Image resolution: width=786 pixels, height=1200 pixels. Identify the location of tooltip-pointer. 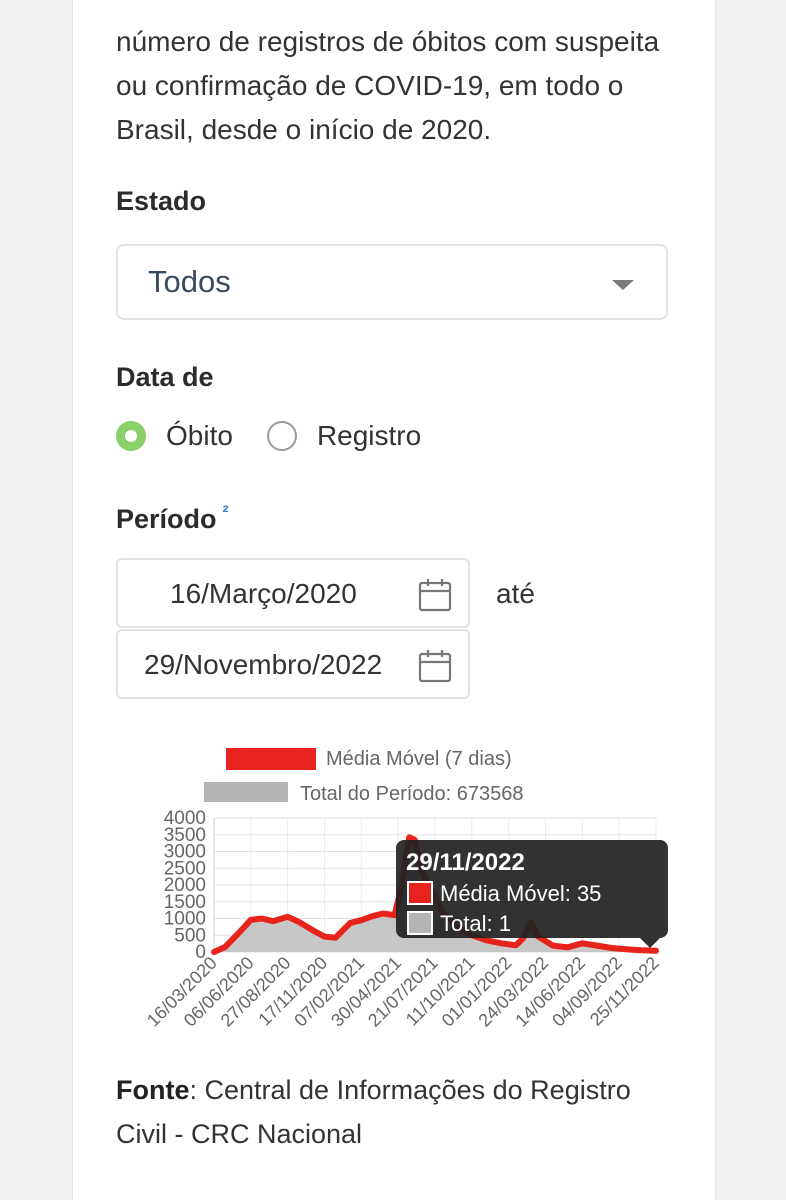
(650, 943).